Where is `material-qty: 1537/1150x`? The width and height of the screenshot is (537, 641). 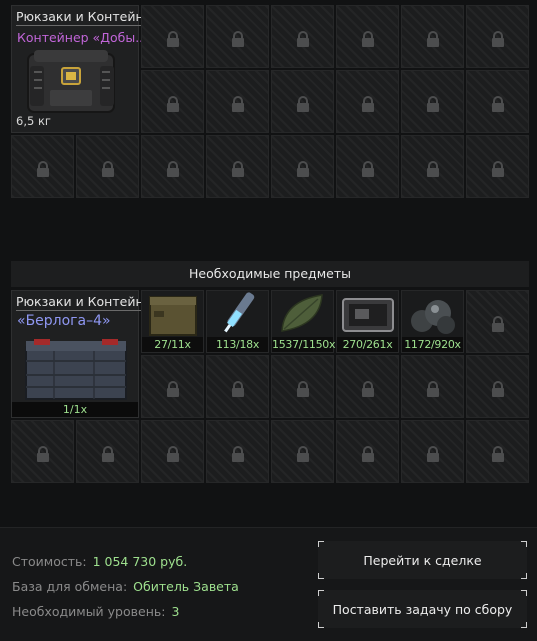 material-qty: 1537/1150x is located at coordinates (304, 344).